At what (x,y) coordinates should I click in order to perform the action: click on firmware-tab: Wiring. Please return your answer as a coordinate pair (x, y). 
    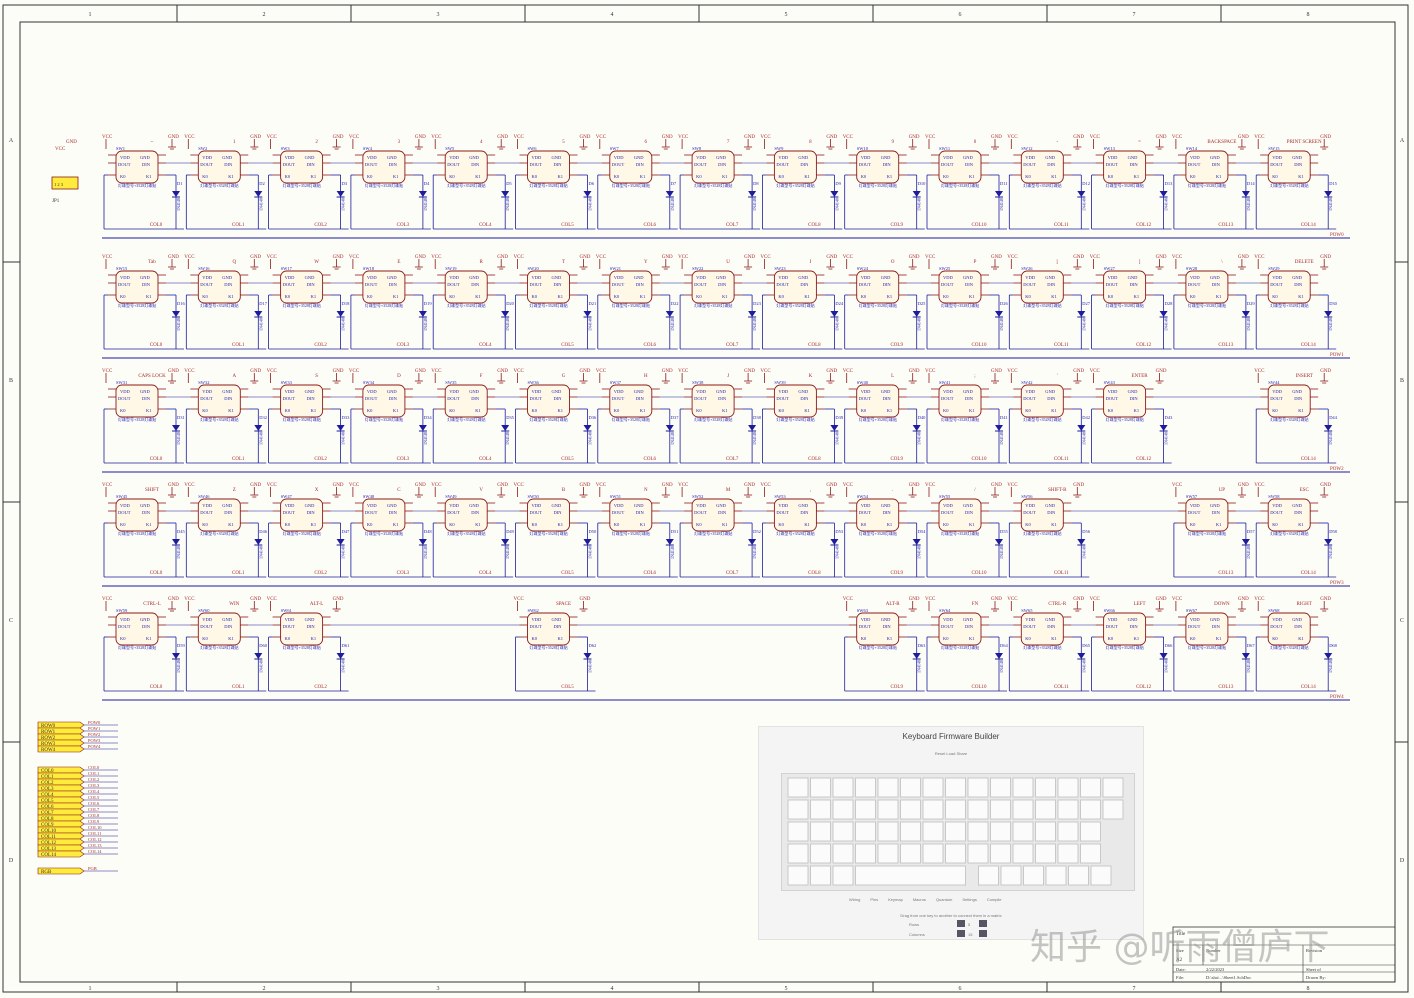
    Looking at the image, I should click on (854, 899).